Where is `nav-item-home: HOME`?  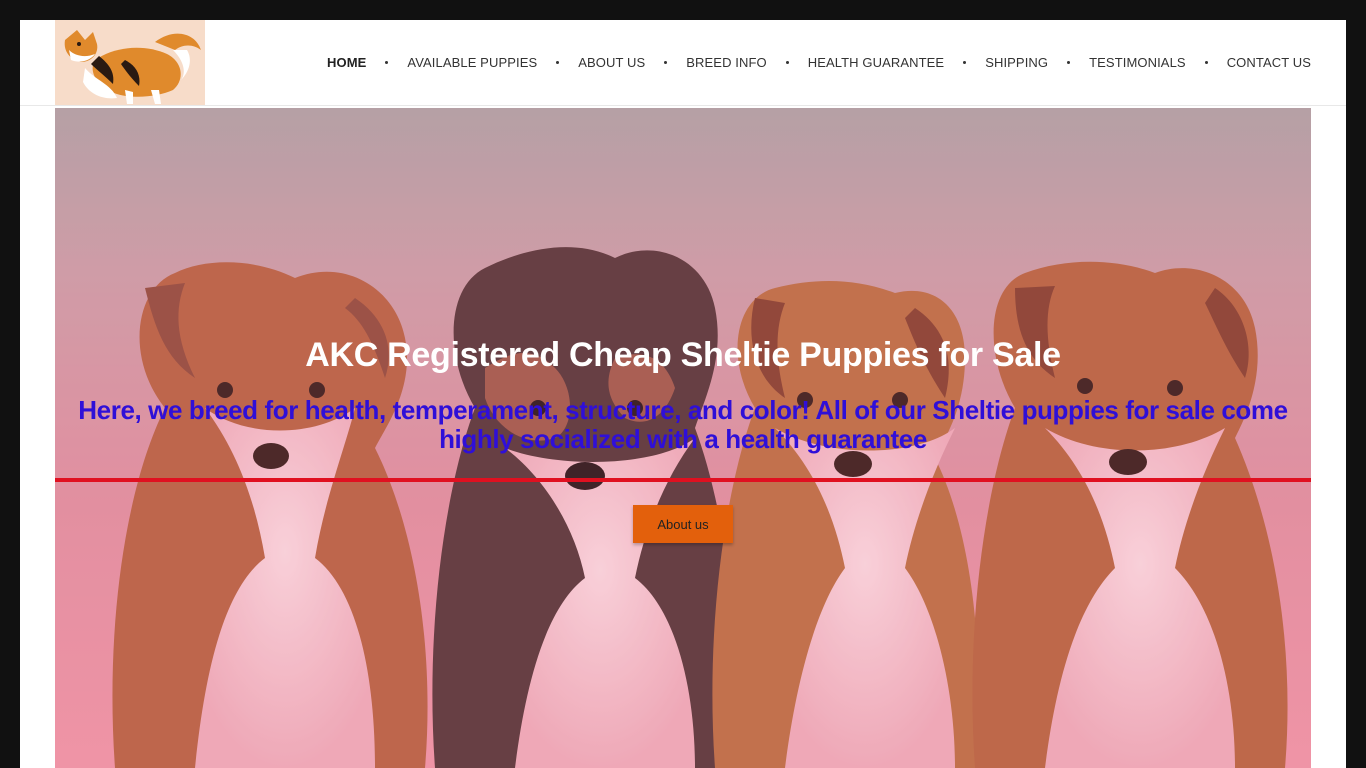
nav-item-home: HOME is located at coordinates (346, 62).